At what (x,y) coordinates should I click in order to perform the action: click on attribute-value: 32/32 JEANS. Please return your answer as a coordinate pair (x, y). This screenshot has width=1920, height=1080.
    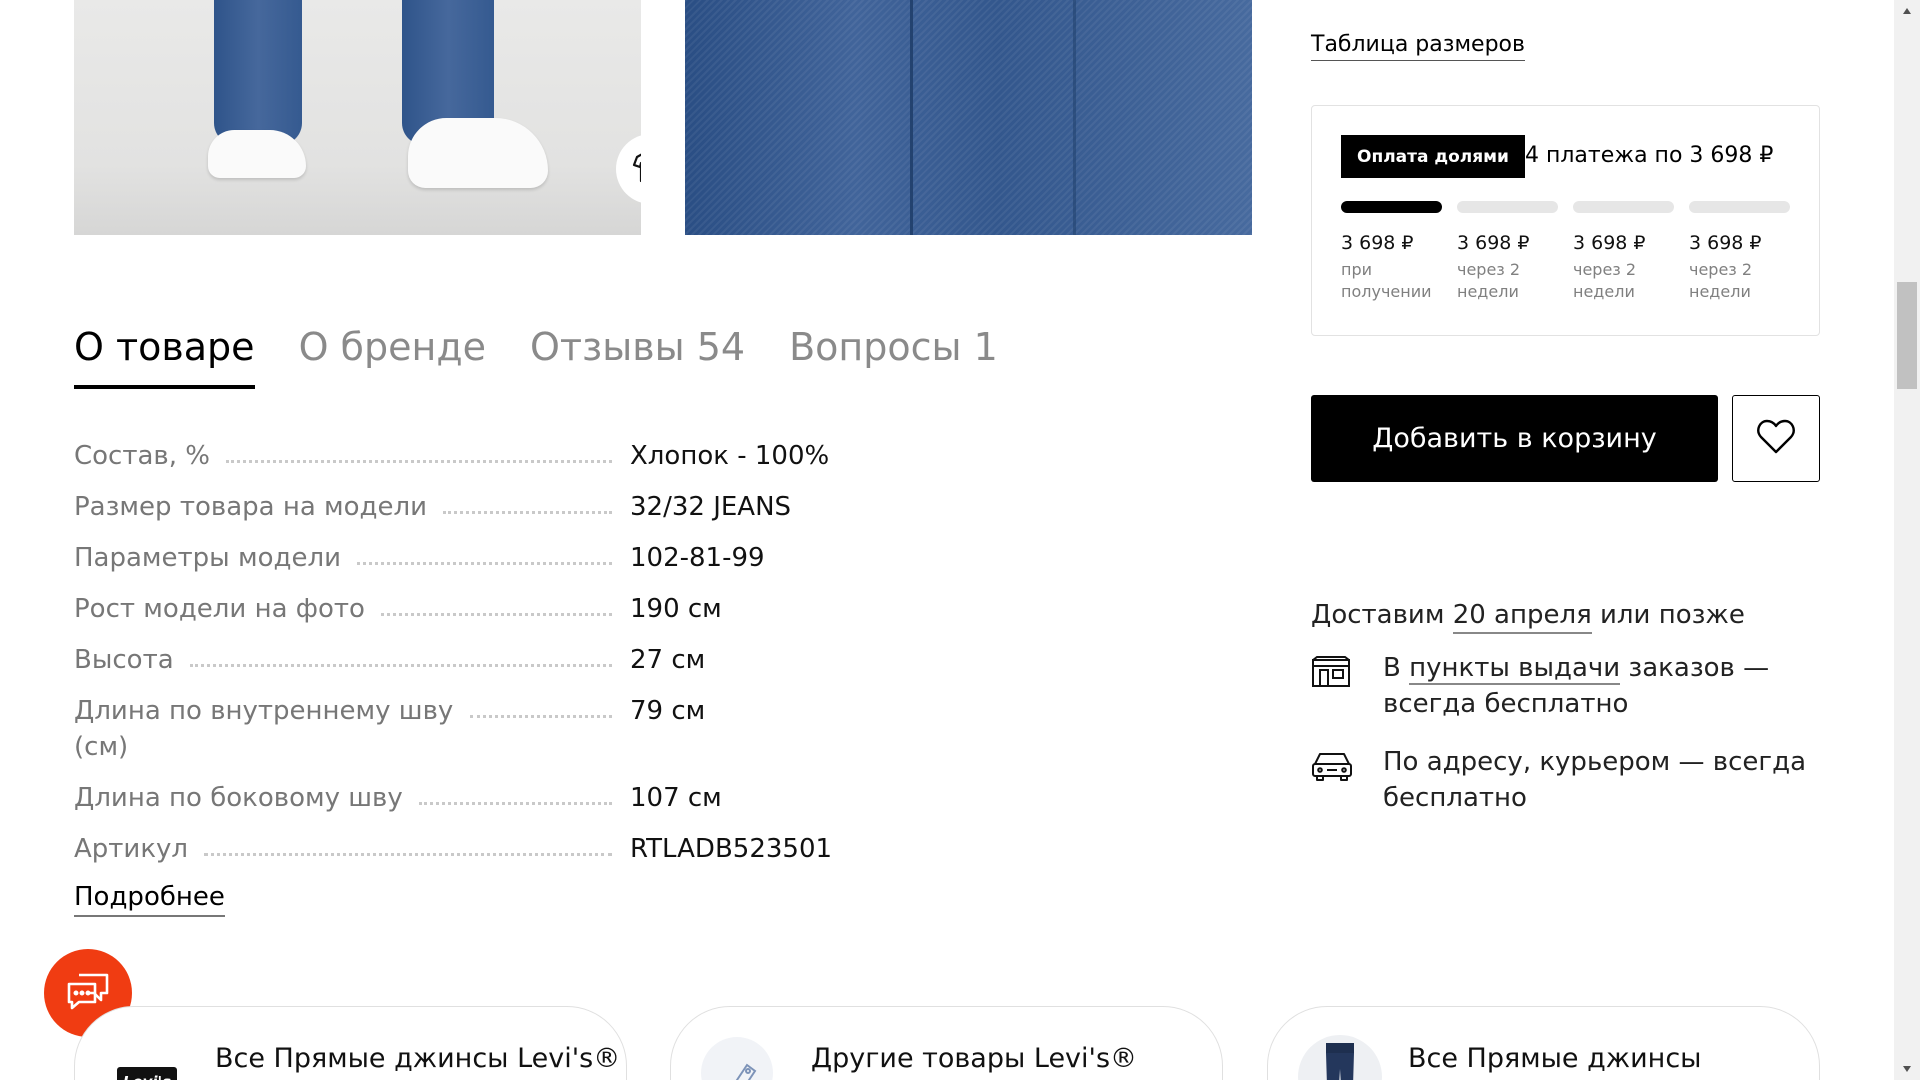
    Looking at the image, I should click on (711, 507).